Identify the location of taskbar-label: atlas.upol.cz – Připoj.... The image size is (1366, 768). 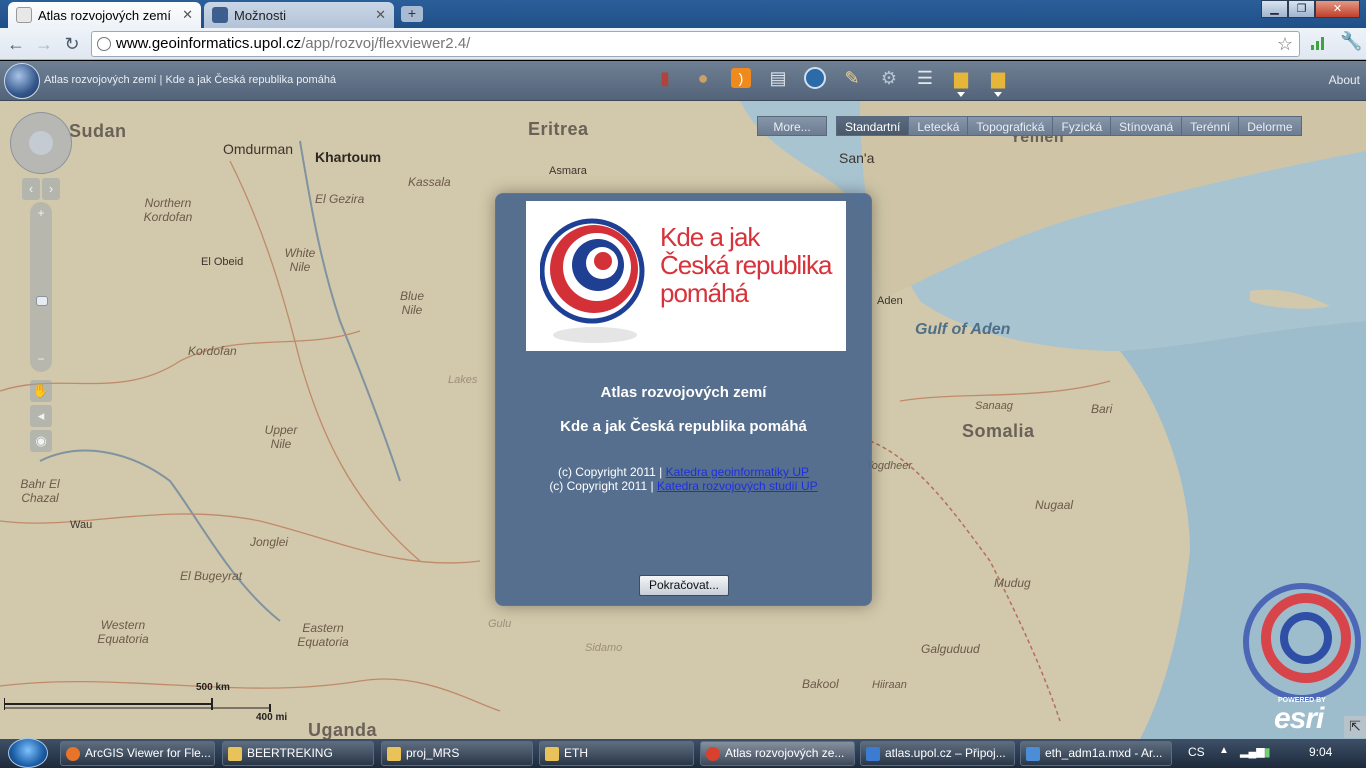
(945, 753).